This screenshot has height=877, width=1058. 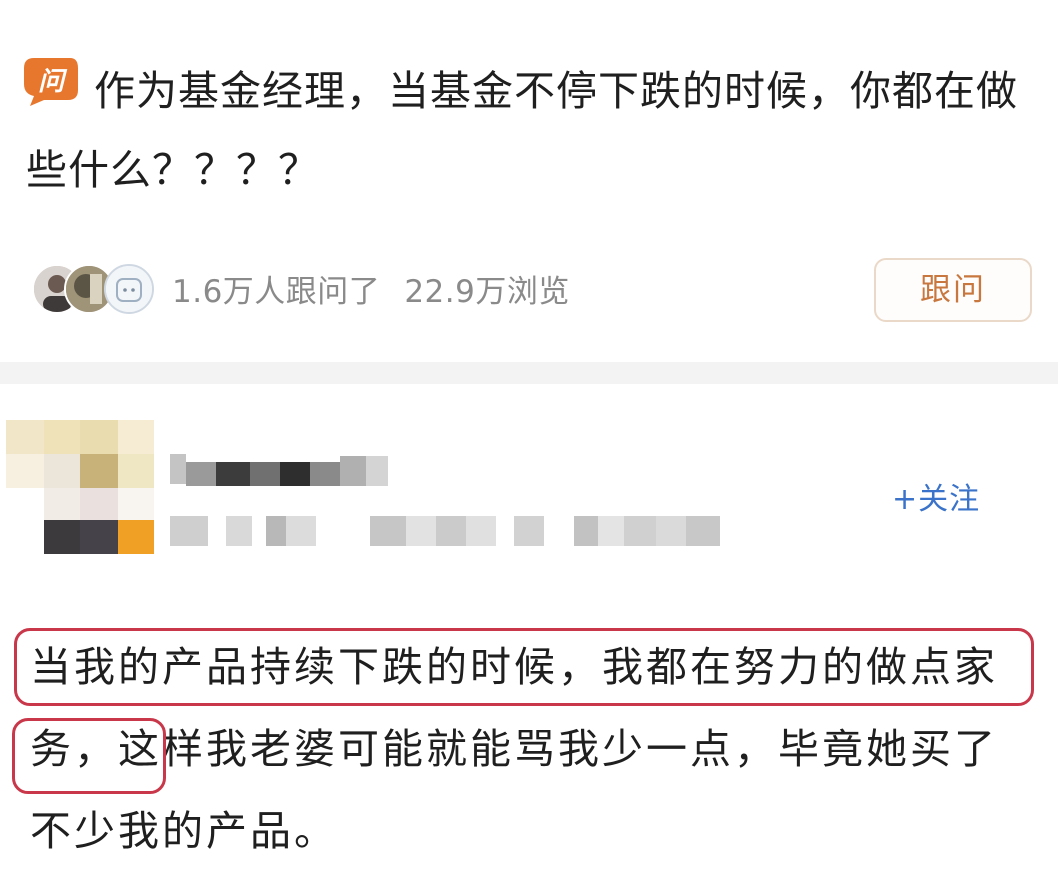 I want to click on view-count: 22.9万浏览, so click(x=487, y=292).